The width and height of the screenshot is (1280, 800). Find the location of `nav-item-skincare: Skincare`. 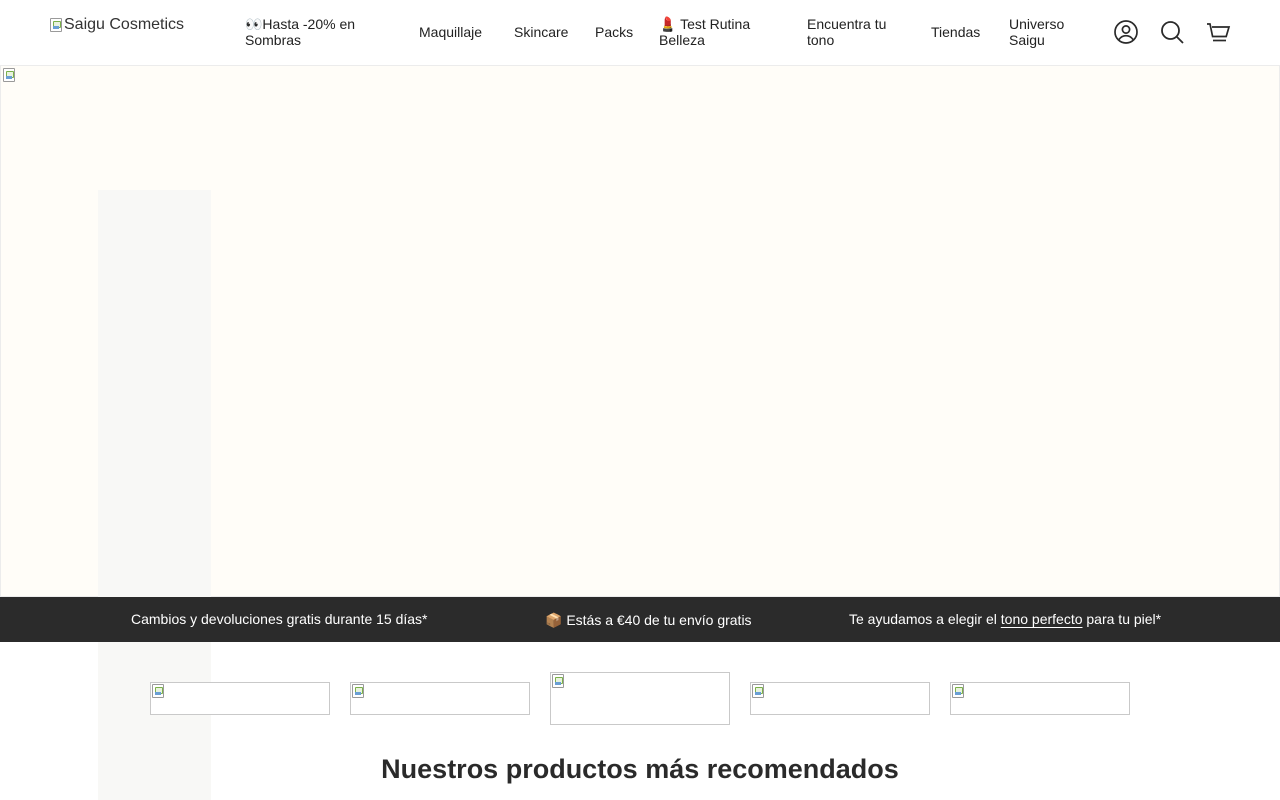

nav-item-skincare: Skincare is located at coordinates (541, 32).